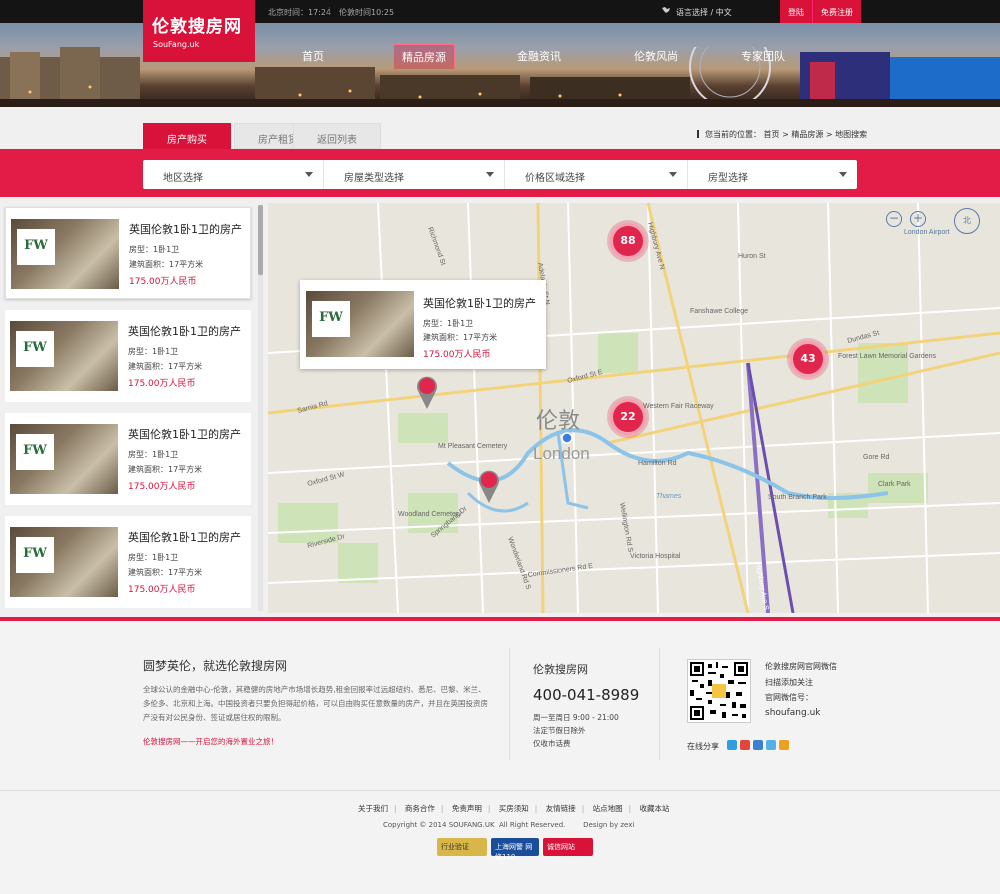  Describe the element at coordinates (374, 178) in the screenshot. I see `property-type-label: 房屋类型选择` at that location.